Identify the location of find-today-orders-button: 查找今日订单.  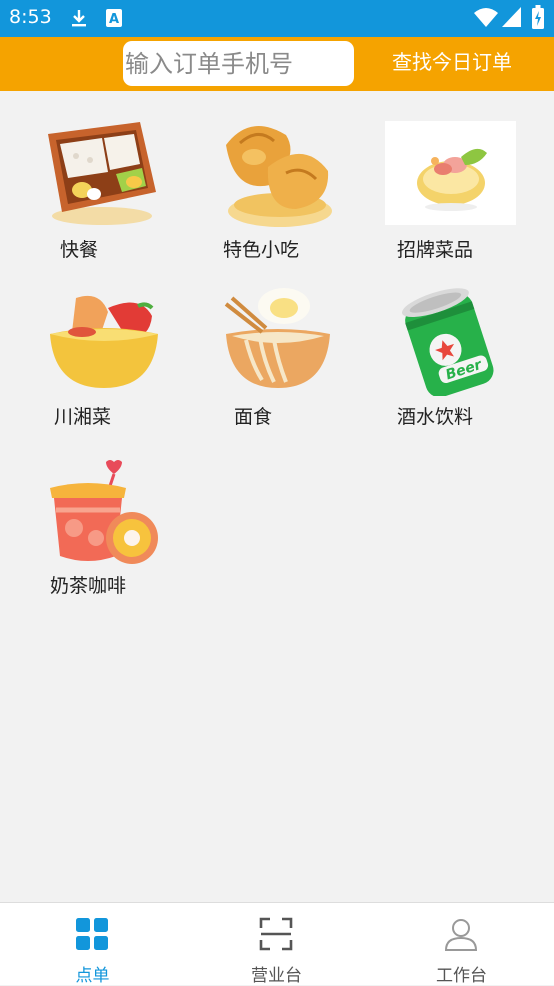
(452, 60).